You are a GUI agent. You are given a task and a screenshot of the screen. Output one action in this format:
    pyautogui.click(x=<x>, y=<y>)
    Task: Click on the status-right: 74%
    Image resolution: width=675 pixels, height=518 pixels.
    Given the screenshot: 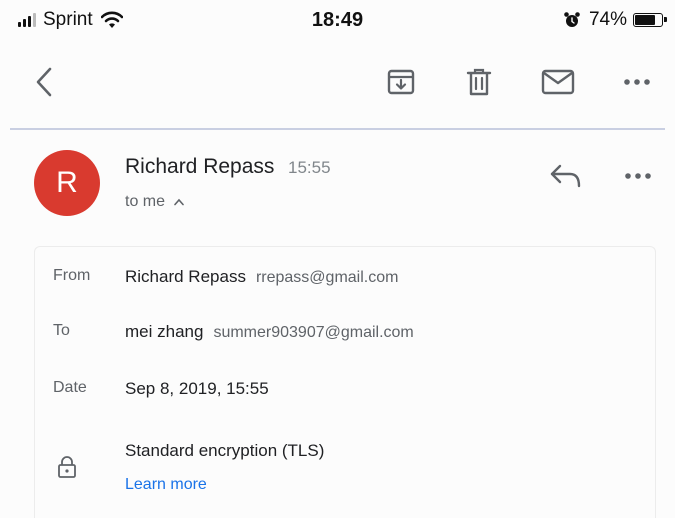 What is the action you would take?
    pyautogui.click(x=615, y=20)
    